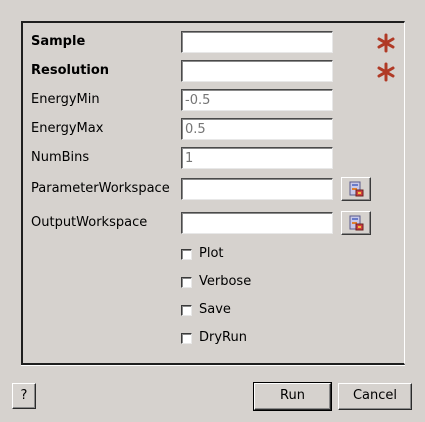  Describe the element at coordinates (257, 158) in the screenshot. I see `num-bins-input` at that location.